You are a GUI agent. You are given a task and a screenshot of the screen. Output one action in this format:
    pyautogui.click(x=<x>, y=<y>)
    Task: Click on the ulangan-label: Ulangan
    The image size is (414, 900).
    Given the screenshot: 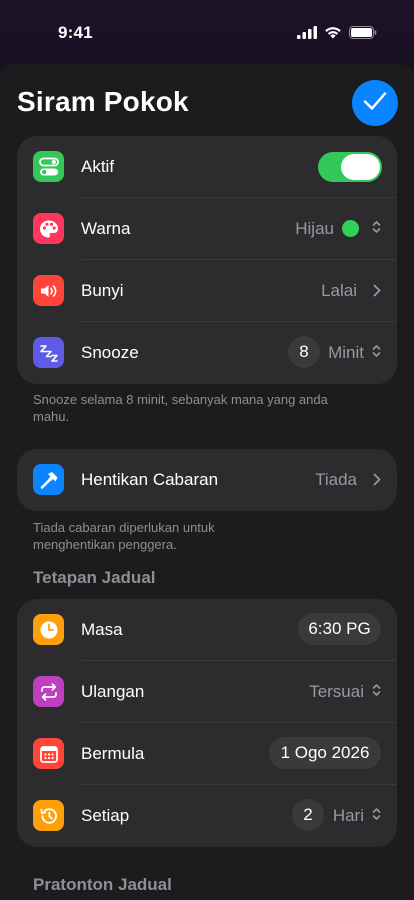 What is the action you would take?
    pyautogui.click(x=113, y=691)
    